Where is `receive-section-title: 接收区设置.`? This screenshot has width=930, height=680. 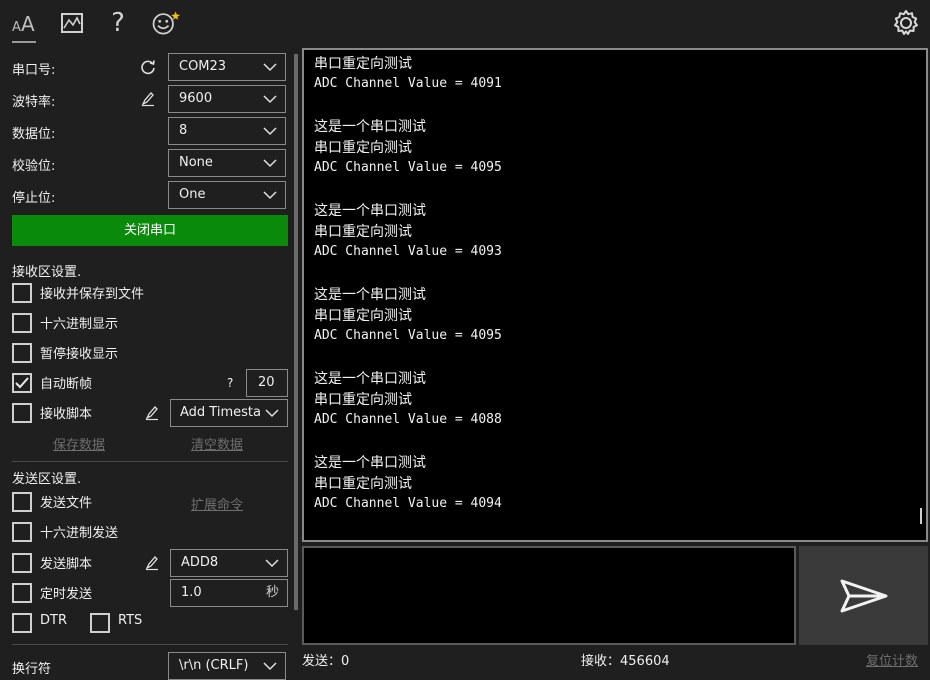
receive-section-title: 接收区设置. is located at coordinates (47, 272).